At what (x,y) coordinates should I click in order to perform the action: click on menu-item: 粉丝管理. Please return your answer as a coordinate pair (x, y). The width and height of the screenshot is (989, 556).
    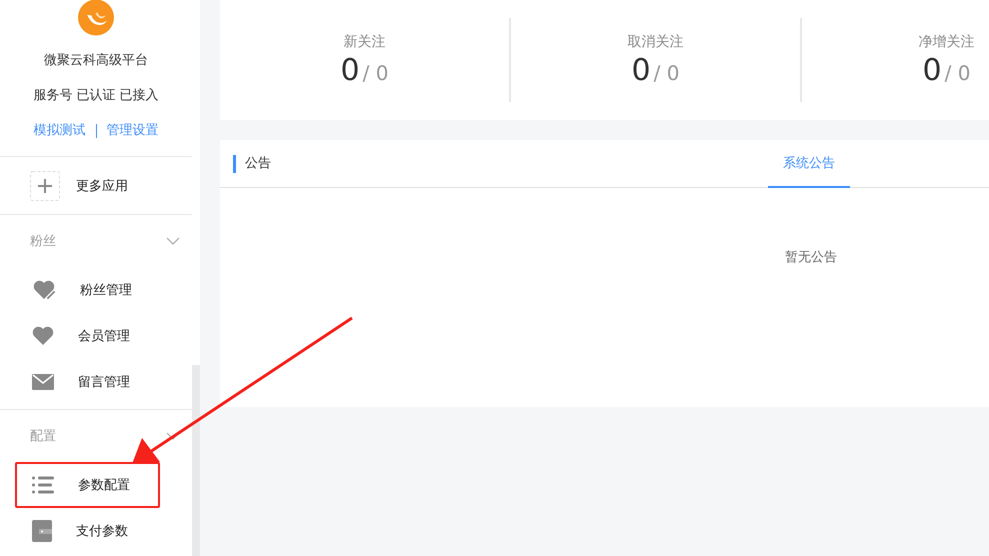
    Looking at the image, I should click on (96, 290).